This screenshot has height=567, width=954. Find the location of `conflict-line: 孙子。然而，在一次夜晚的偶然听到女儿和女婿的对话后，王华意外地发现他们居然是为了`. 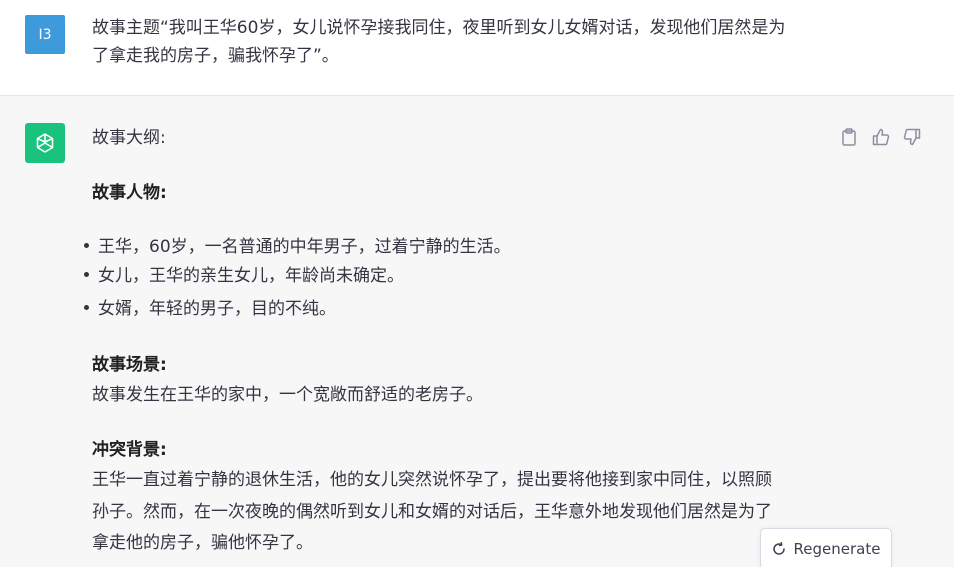

conflict-line: 孙子。然而，在一次夜晚的偶然听到女儿和女婿的对话后，王华意外地发现他们居然是为了 is located at coordinates (432, 512).